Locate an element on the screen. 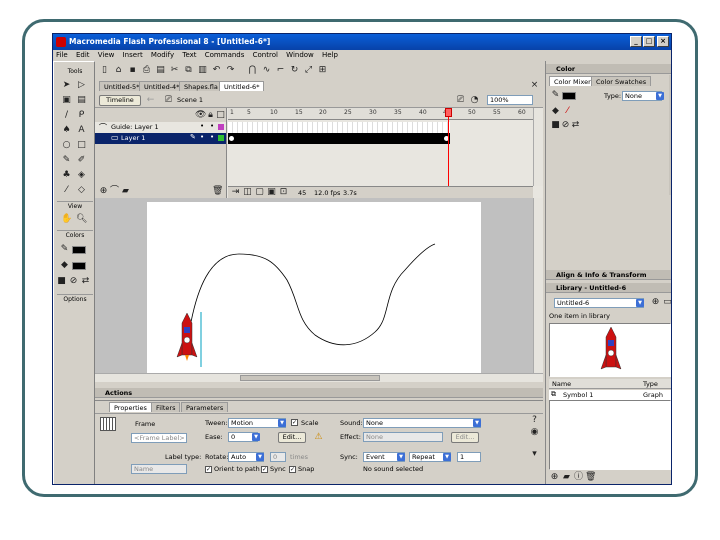 This screenshot has height=540, width=720. pin-library-icon: ⊕ is located at coordinates (655, 302).